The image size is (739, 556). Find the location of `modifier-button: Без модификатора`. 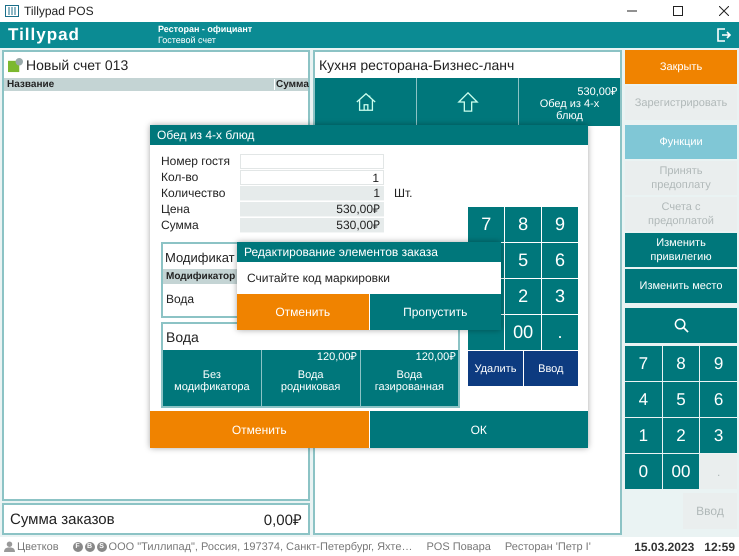

modifier-button: Без модификатора is located at coordinates (212, 378).